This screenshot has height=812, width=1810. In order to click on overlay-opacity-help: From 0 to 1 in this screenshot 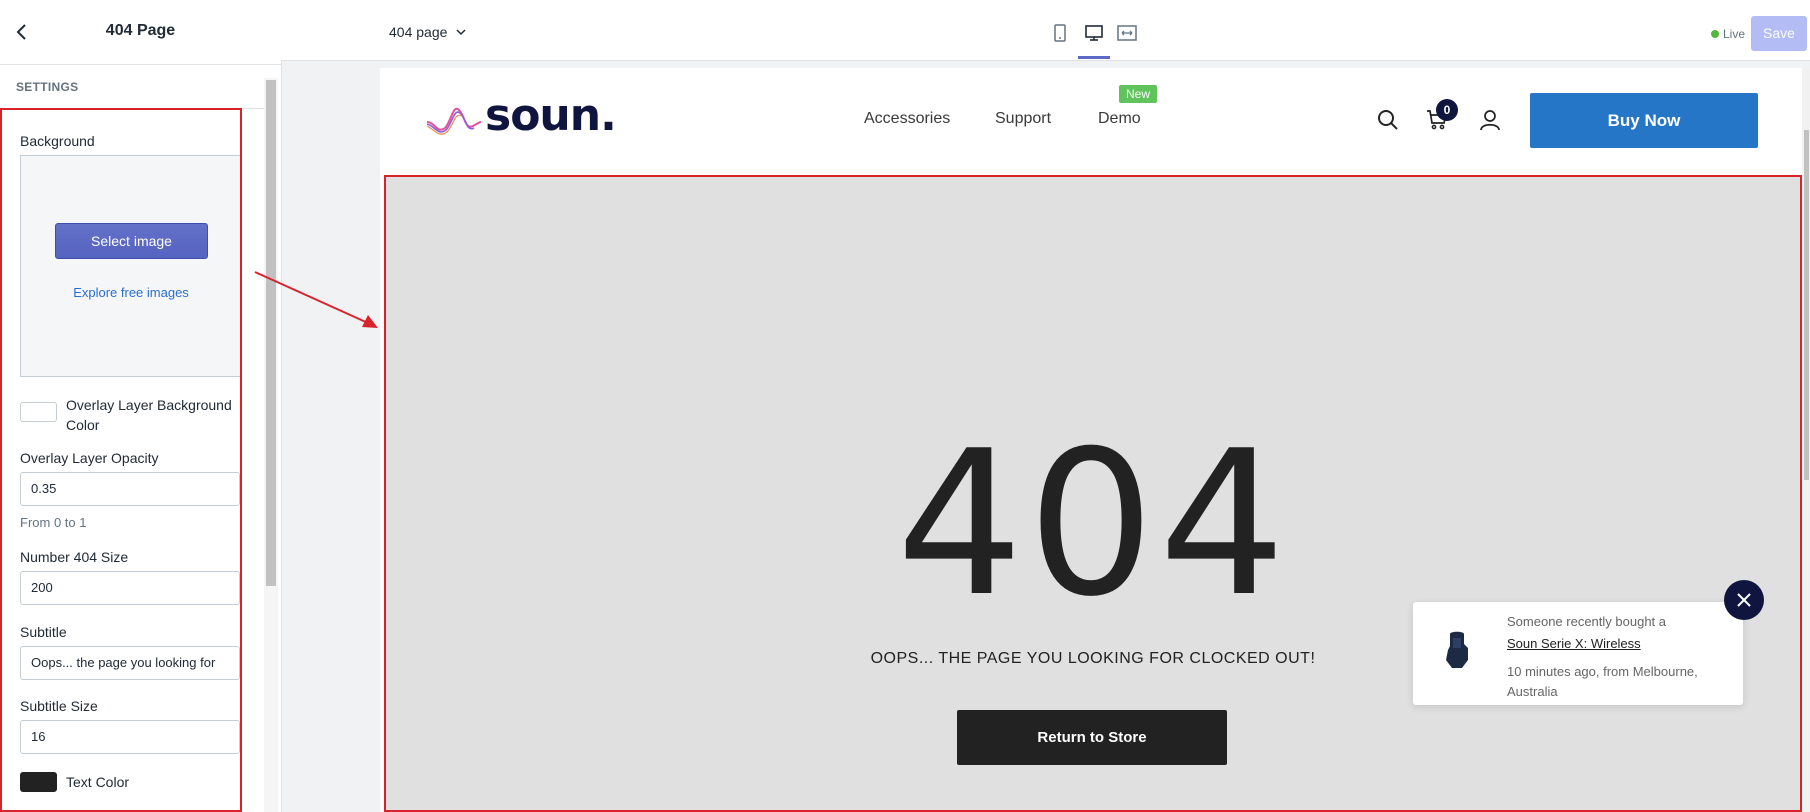, I will do `click(53, 522)`.